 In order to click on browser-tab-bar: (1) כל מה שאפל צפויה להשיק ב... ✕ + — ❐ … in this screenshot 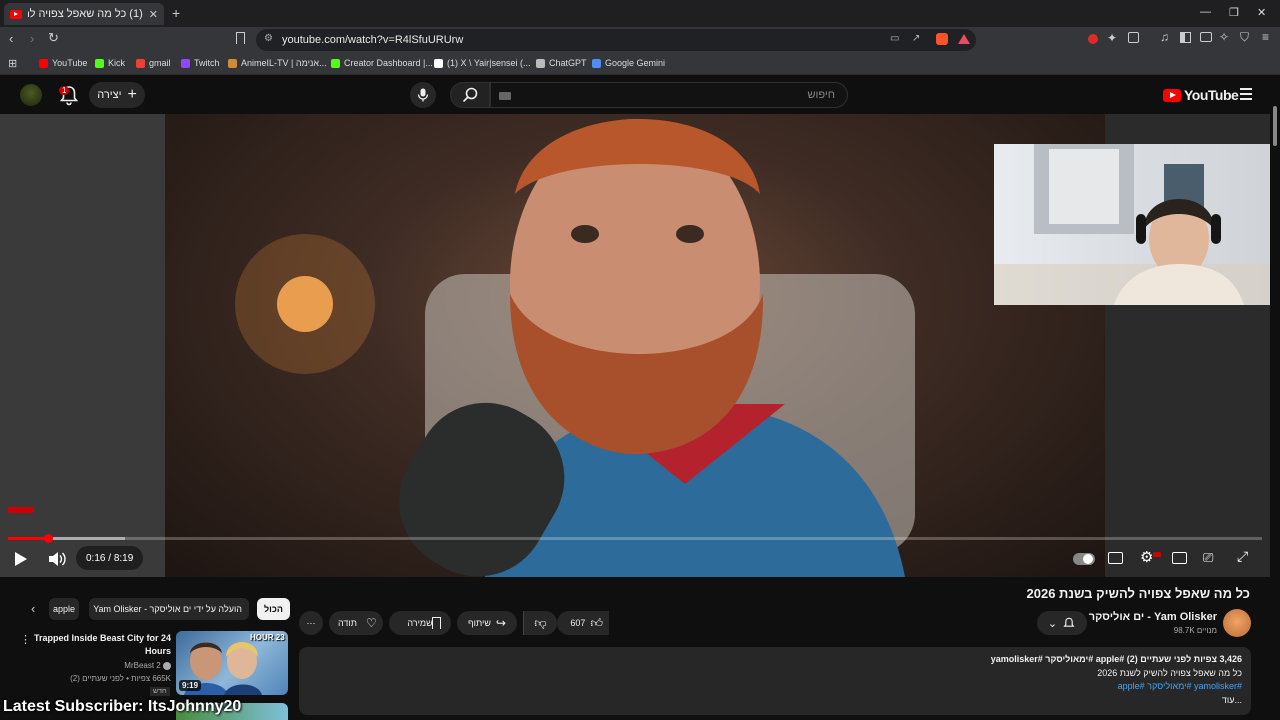, I will do `click(640, 13)`.